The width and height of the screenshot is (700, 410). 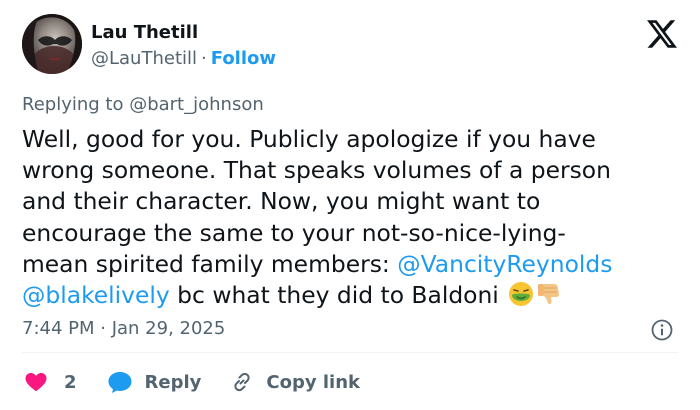 I want to click on copy-link-label: Copy link, so click(x=313, y=382).